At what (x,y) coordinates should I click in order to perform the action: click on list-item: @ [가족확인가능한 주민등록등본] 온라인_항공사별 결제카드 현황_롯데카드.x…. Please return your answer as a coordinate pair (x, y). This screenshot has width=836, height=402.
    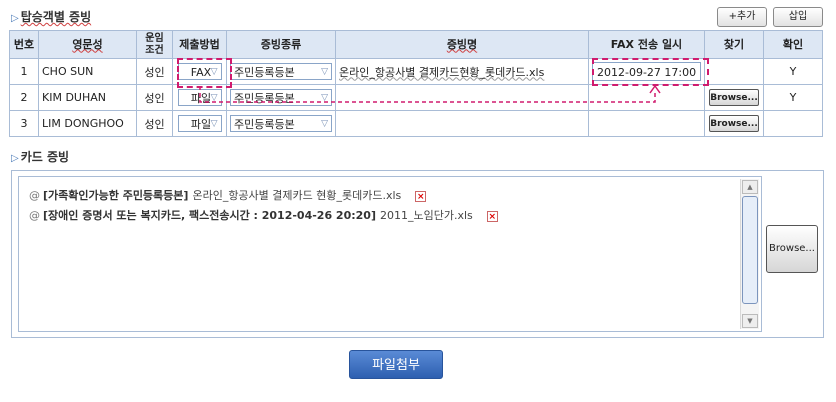
    Looking at the image, I should click on (228, 195).